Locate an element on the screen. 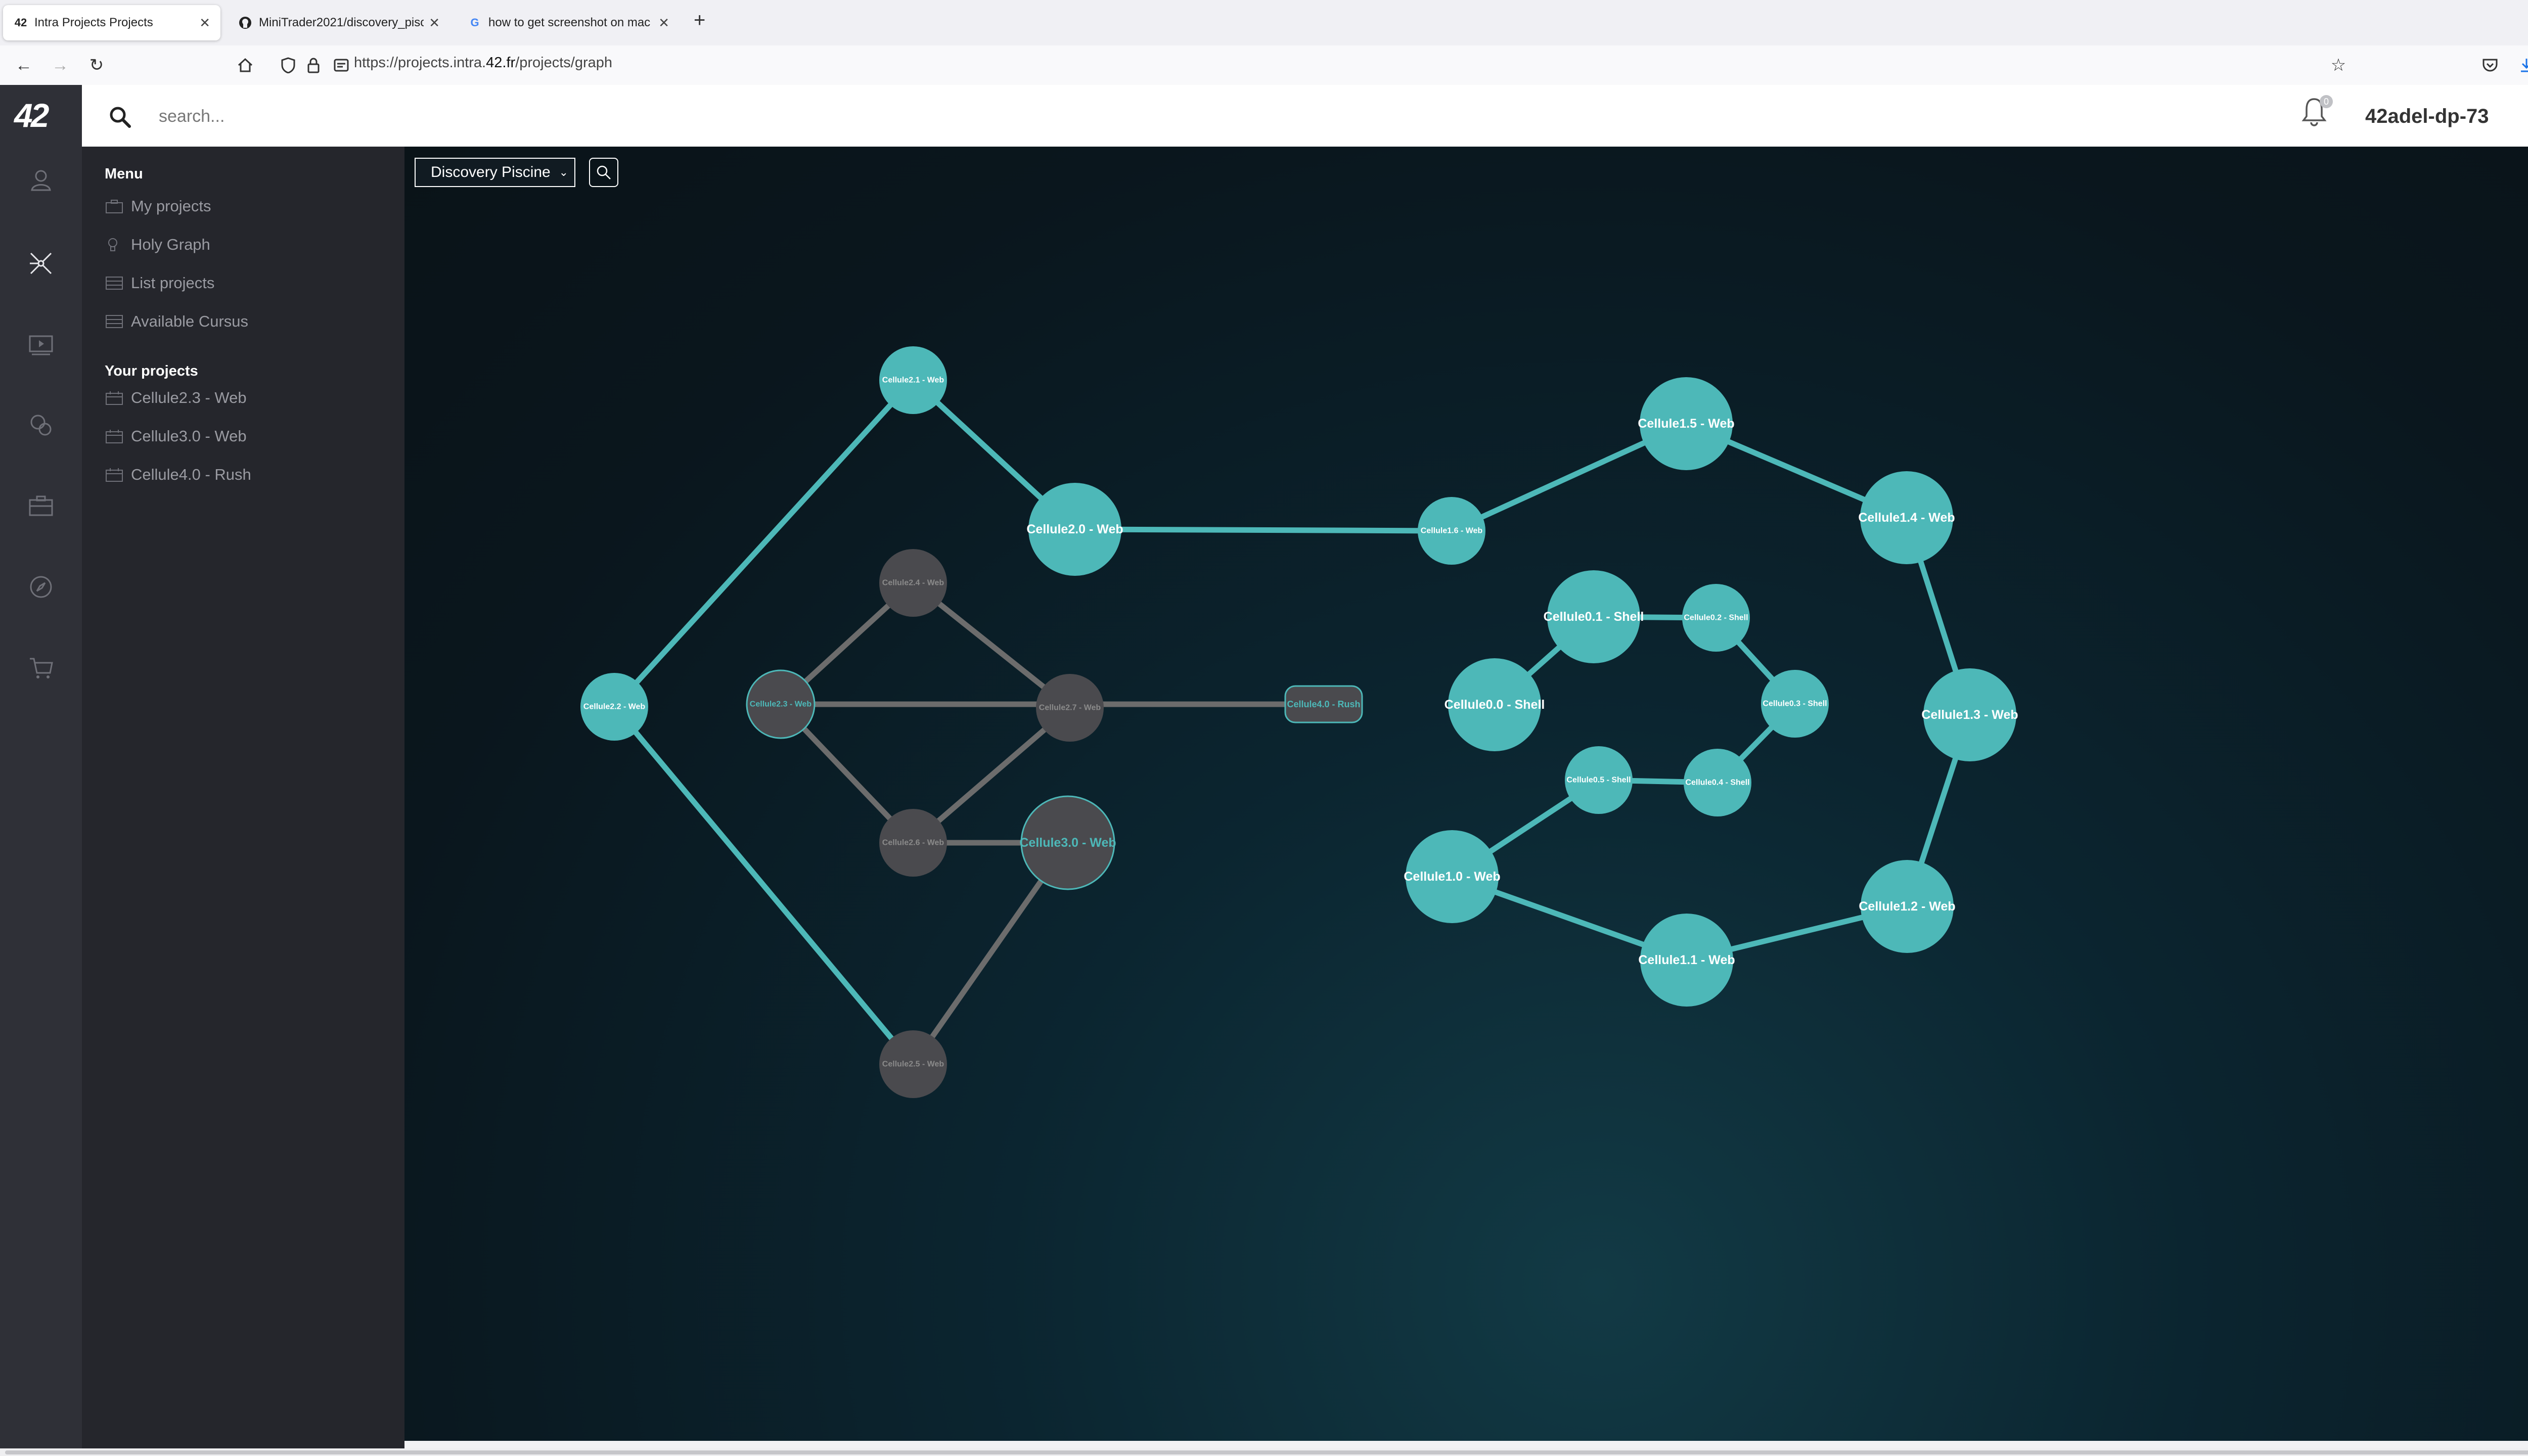  scrollbar-thumb is located at coordinates (1267, 1452).